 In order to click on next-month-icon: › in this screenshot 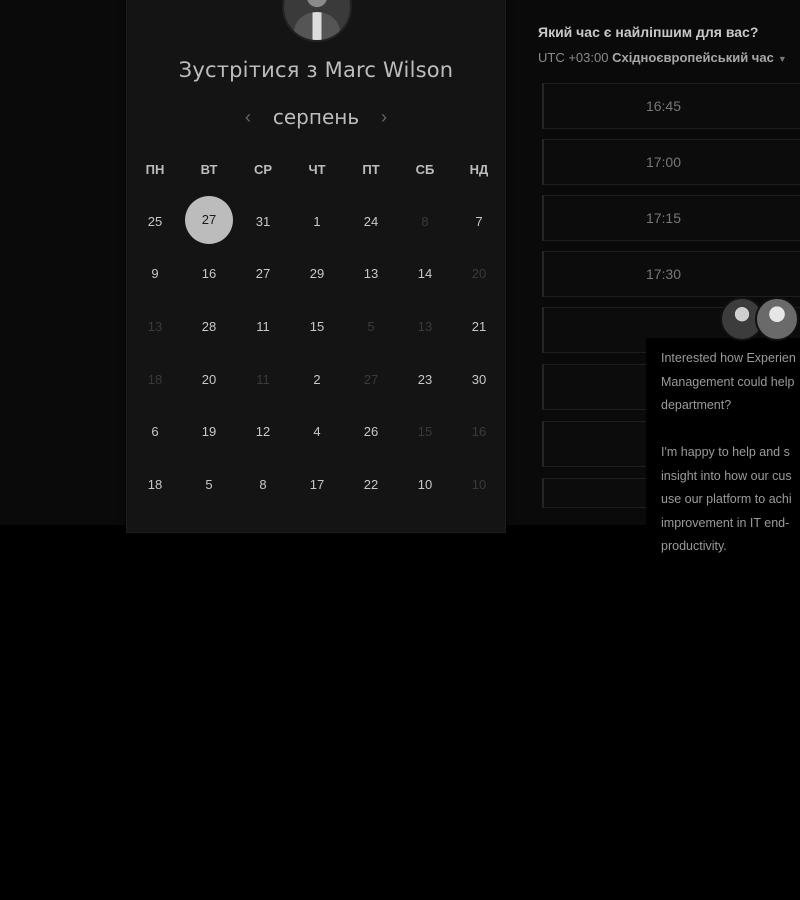, I will do `click(384, 117)`.